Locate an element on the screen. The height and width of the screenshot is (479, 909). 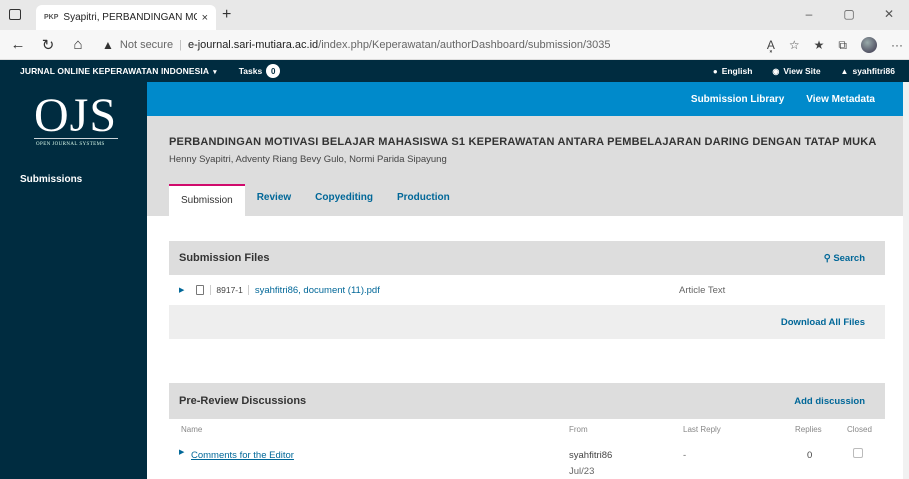
column-last-reply: Last Reply is located at coordinates (702, 429).